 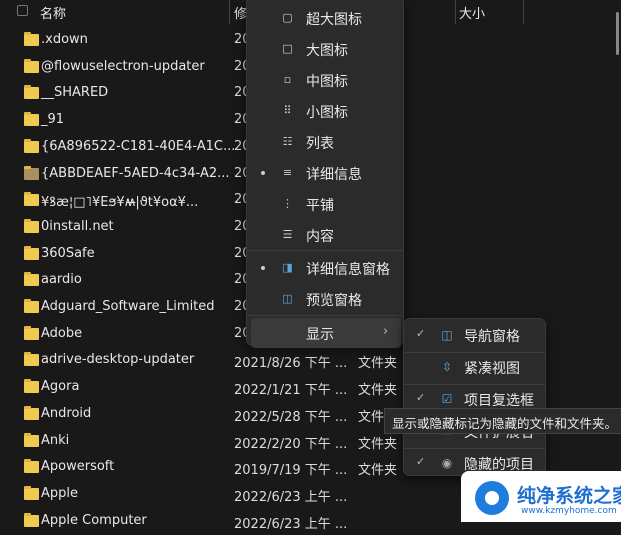 I want to click on watermark-logo: 纯净系统之家 www.kzmyhome.com, so click(x=541, y=496).